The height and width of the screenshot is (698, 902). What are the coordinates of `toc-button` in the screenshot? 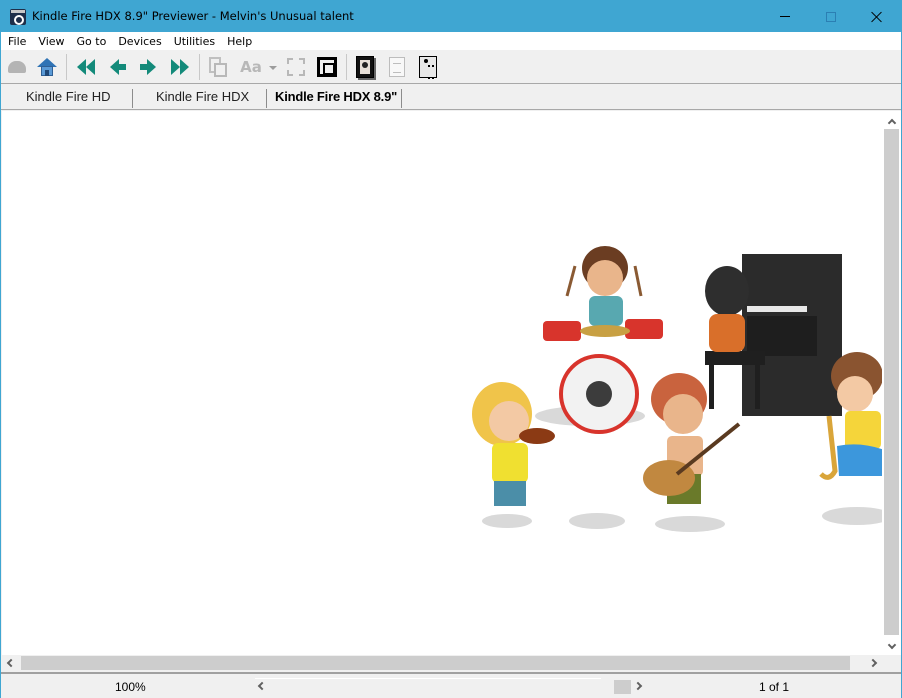 It's located at (428, 67).